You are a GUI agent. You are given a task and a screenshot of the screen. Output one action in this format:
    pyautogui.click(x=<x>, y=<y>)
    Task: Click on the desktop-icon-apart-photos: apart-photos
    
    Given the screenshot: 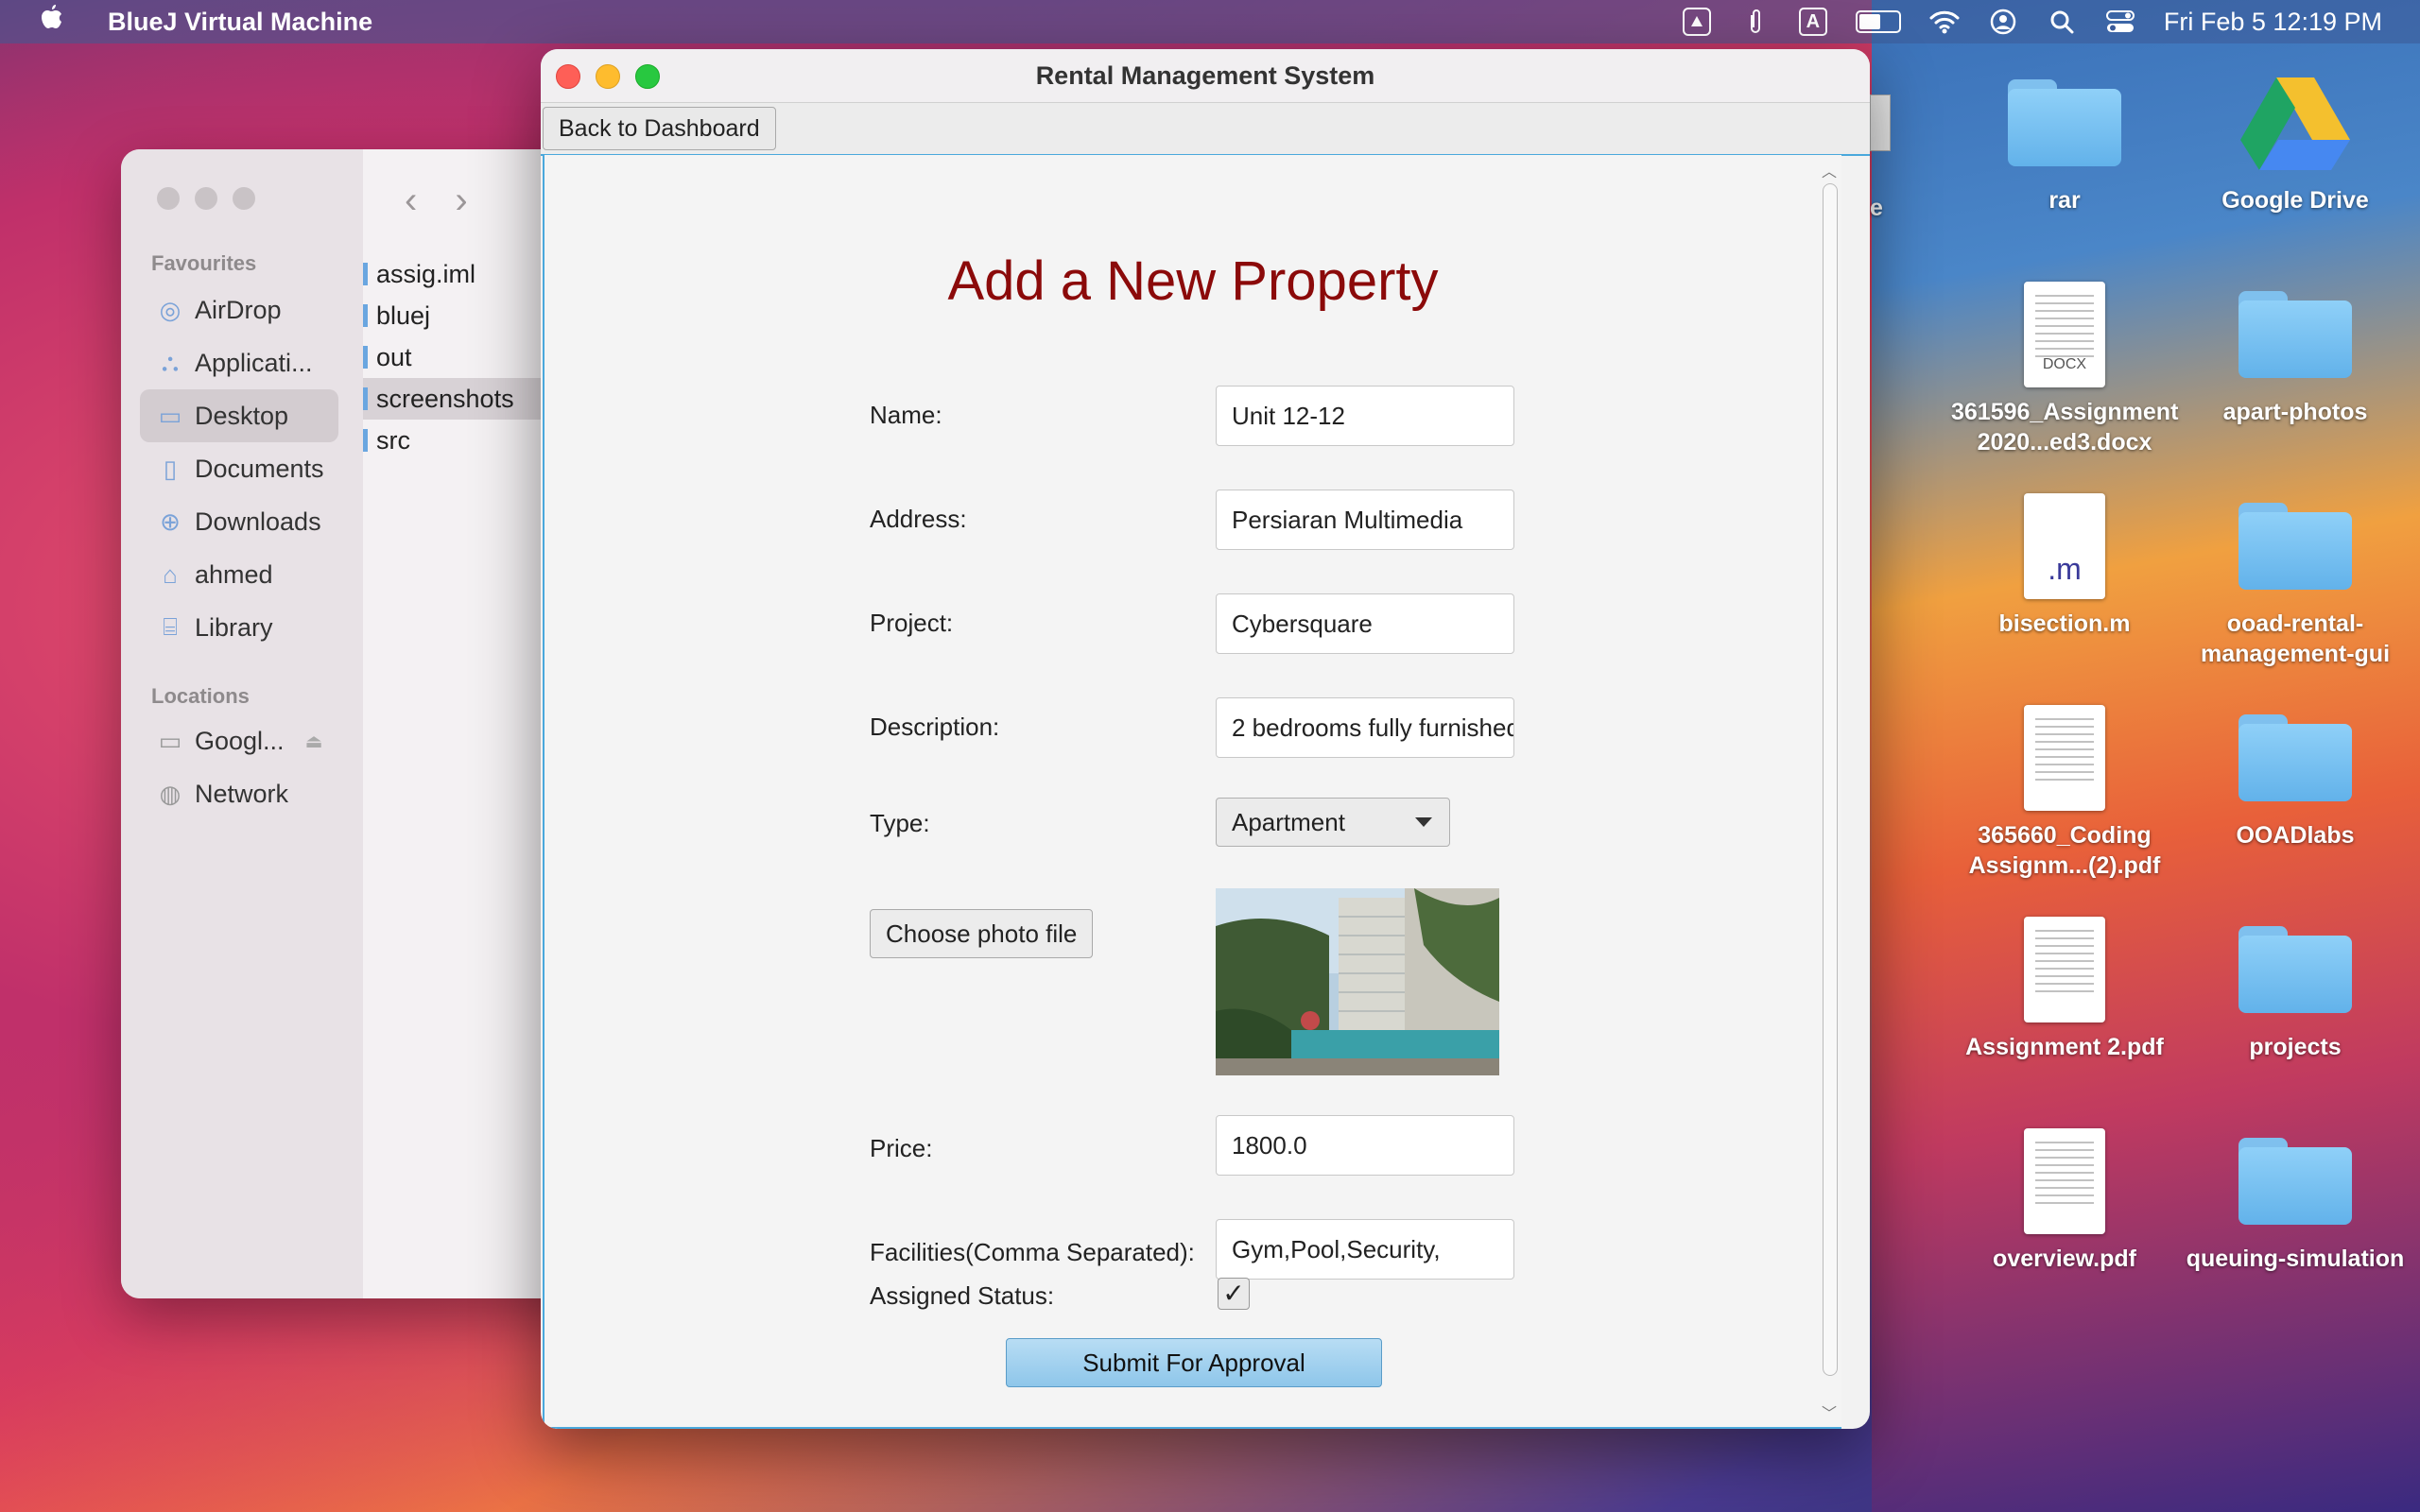 What is the action you would take?
    pyautogui.click(x=2295, y=349)
    